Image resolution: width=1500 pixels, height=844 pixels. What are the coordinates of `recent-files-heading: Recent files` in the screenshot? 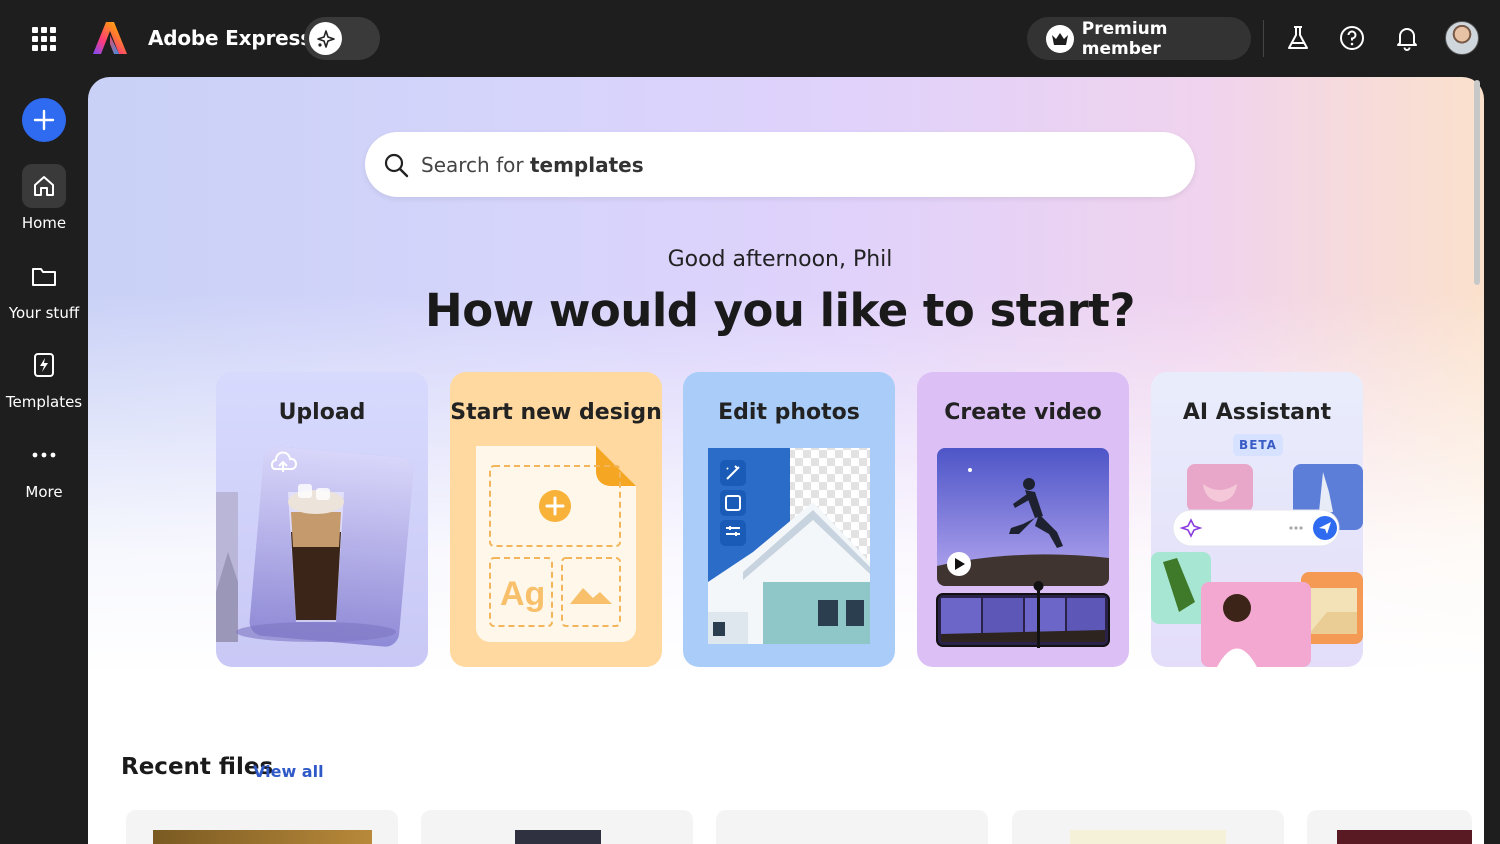 It's located at (197, 767).